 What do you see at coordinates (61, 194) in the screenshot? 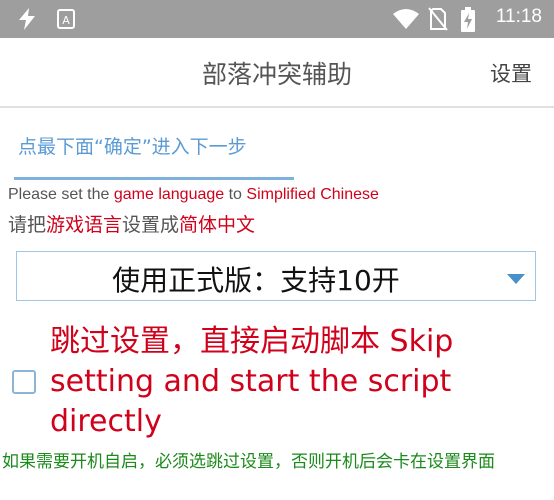
I see `instruction-text: Please set the` at bounding box center [61, 194].